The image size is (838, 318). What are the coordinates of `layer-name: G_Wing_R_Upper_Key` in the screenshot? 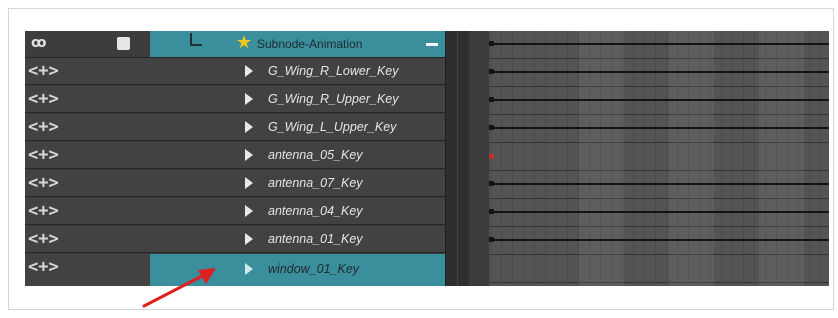 It's located at (333, 99).